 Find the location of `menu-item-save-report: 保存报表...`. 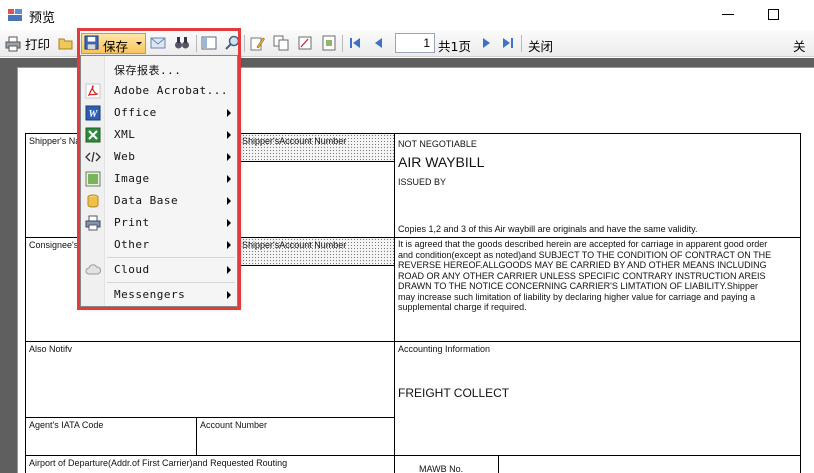

menu-item-save-report: 保存报表... is located at coordinates (159, 69).